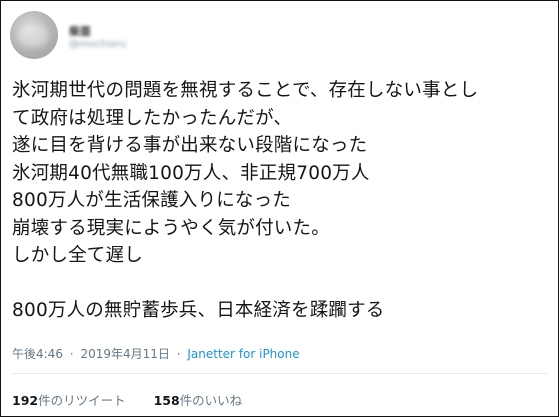 This screenshot has height=417, width=559. Describe the element at coordinates (243, 354) in the screenshot. I see `tweet-source-link: Janetter for iPhone` at that location.